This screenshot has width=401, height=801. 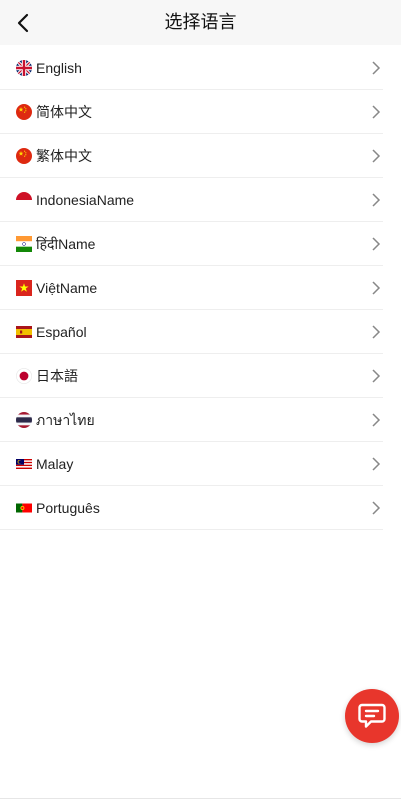 I want to click on language-label: Malay, so click(x=55, y=464).